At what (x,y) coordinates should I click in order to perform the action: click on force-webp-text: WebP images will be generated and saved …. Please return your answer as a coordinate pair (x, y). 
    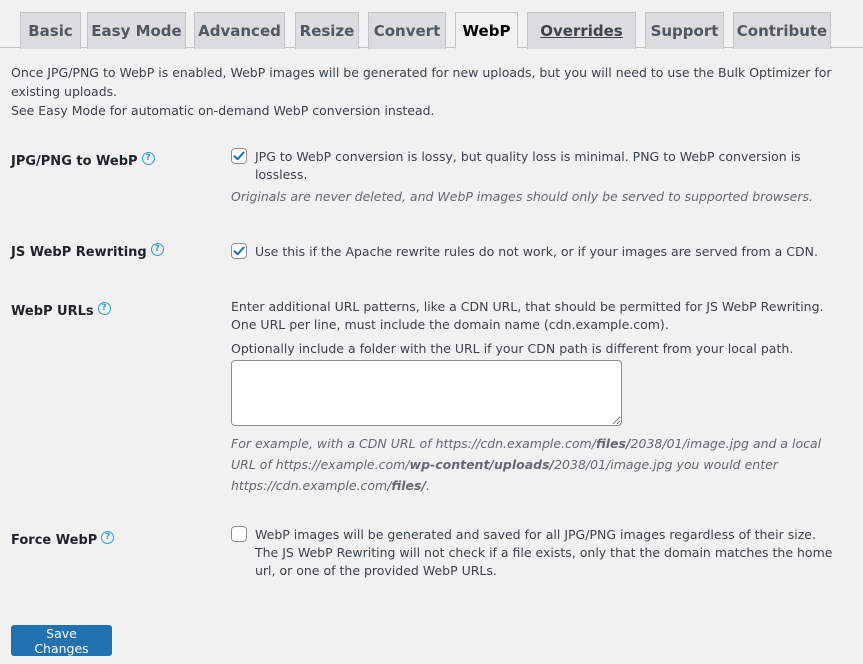
    Looking at the image, I should click on (544, 552).